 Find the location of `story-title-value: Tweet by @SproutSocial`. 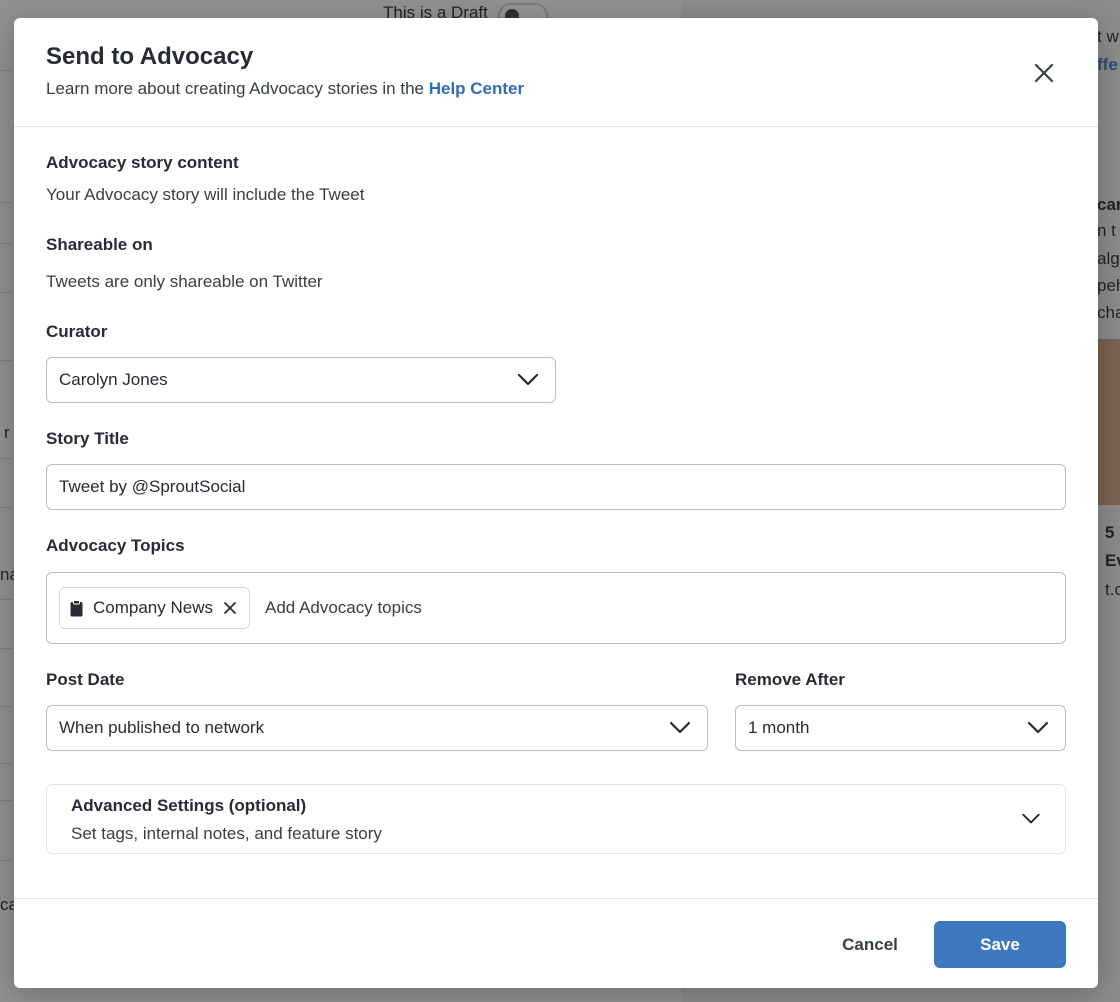

story-title-value: Tweet by @SproutSocial is located at coordinates (152, 486).